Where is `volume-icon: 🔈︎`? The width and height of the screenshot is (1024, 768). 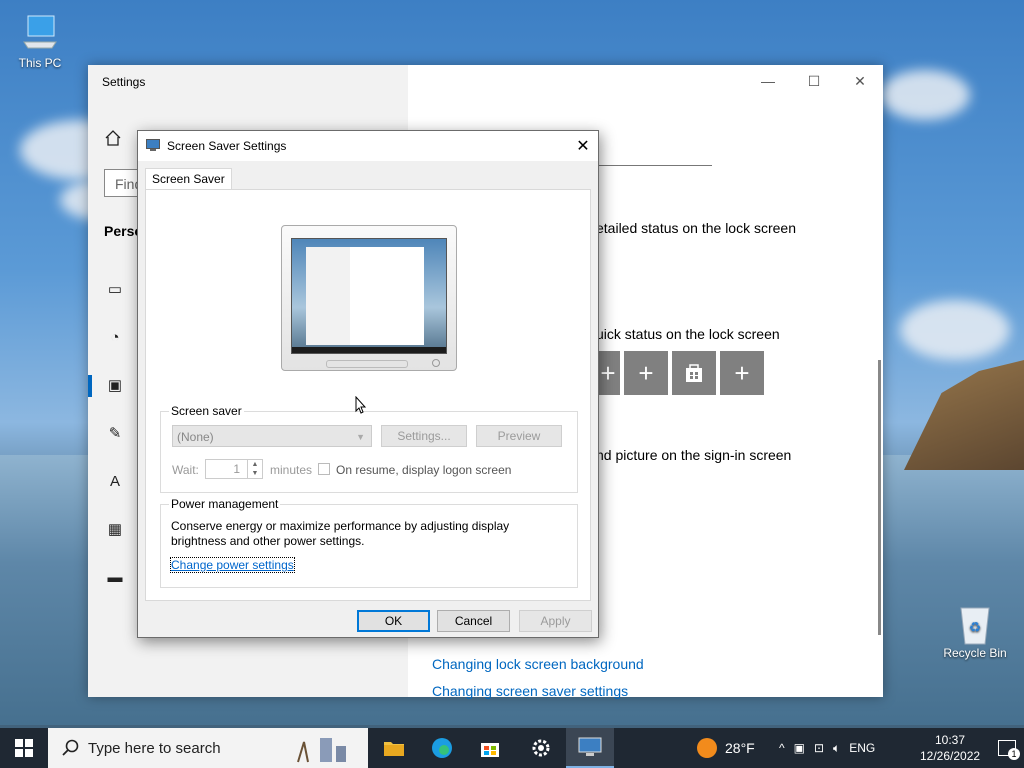
volume-icon: 🔈︎ is located at coordinates (836, 748).